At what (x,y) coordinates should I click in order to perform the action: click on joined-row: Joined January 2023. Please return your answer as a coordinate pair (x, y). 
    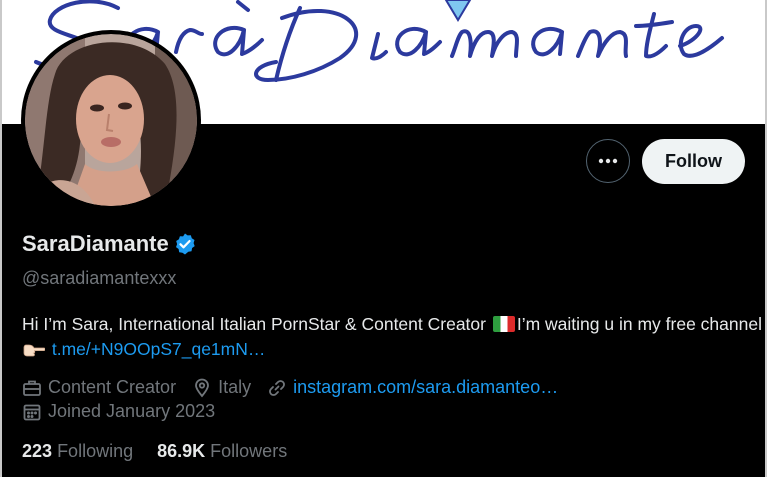
    Looking at the image, I should click on (126, 411).